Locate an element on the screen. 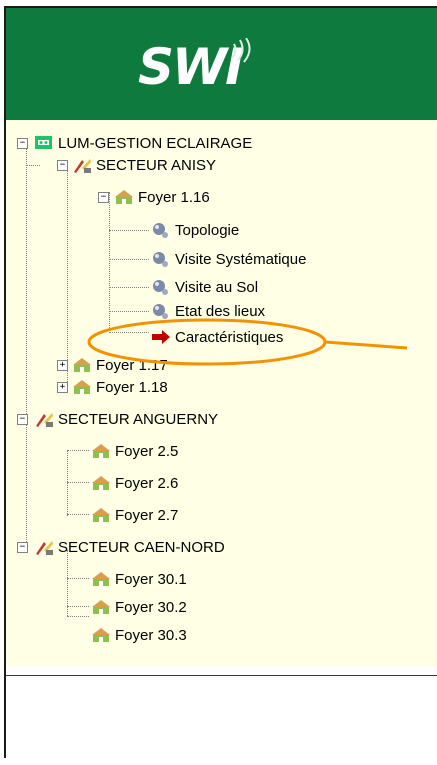 The image size is (437, 765). tree-foyer: Foyer 30.1 is located at coordinates (139, 579).